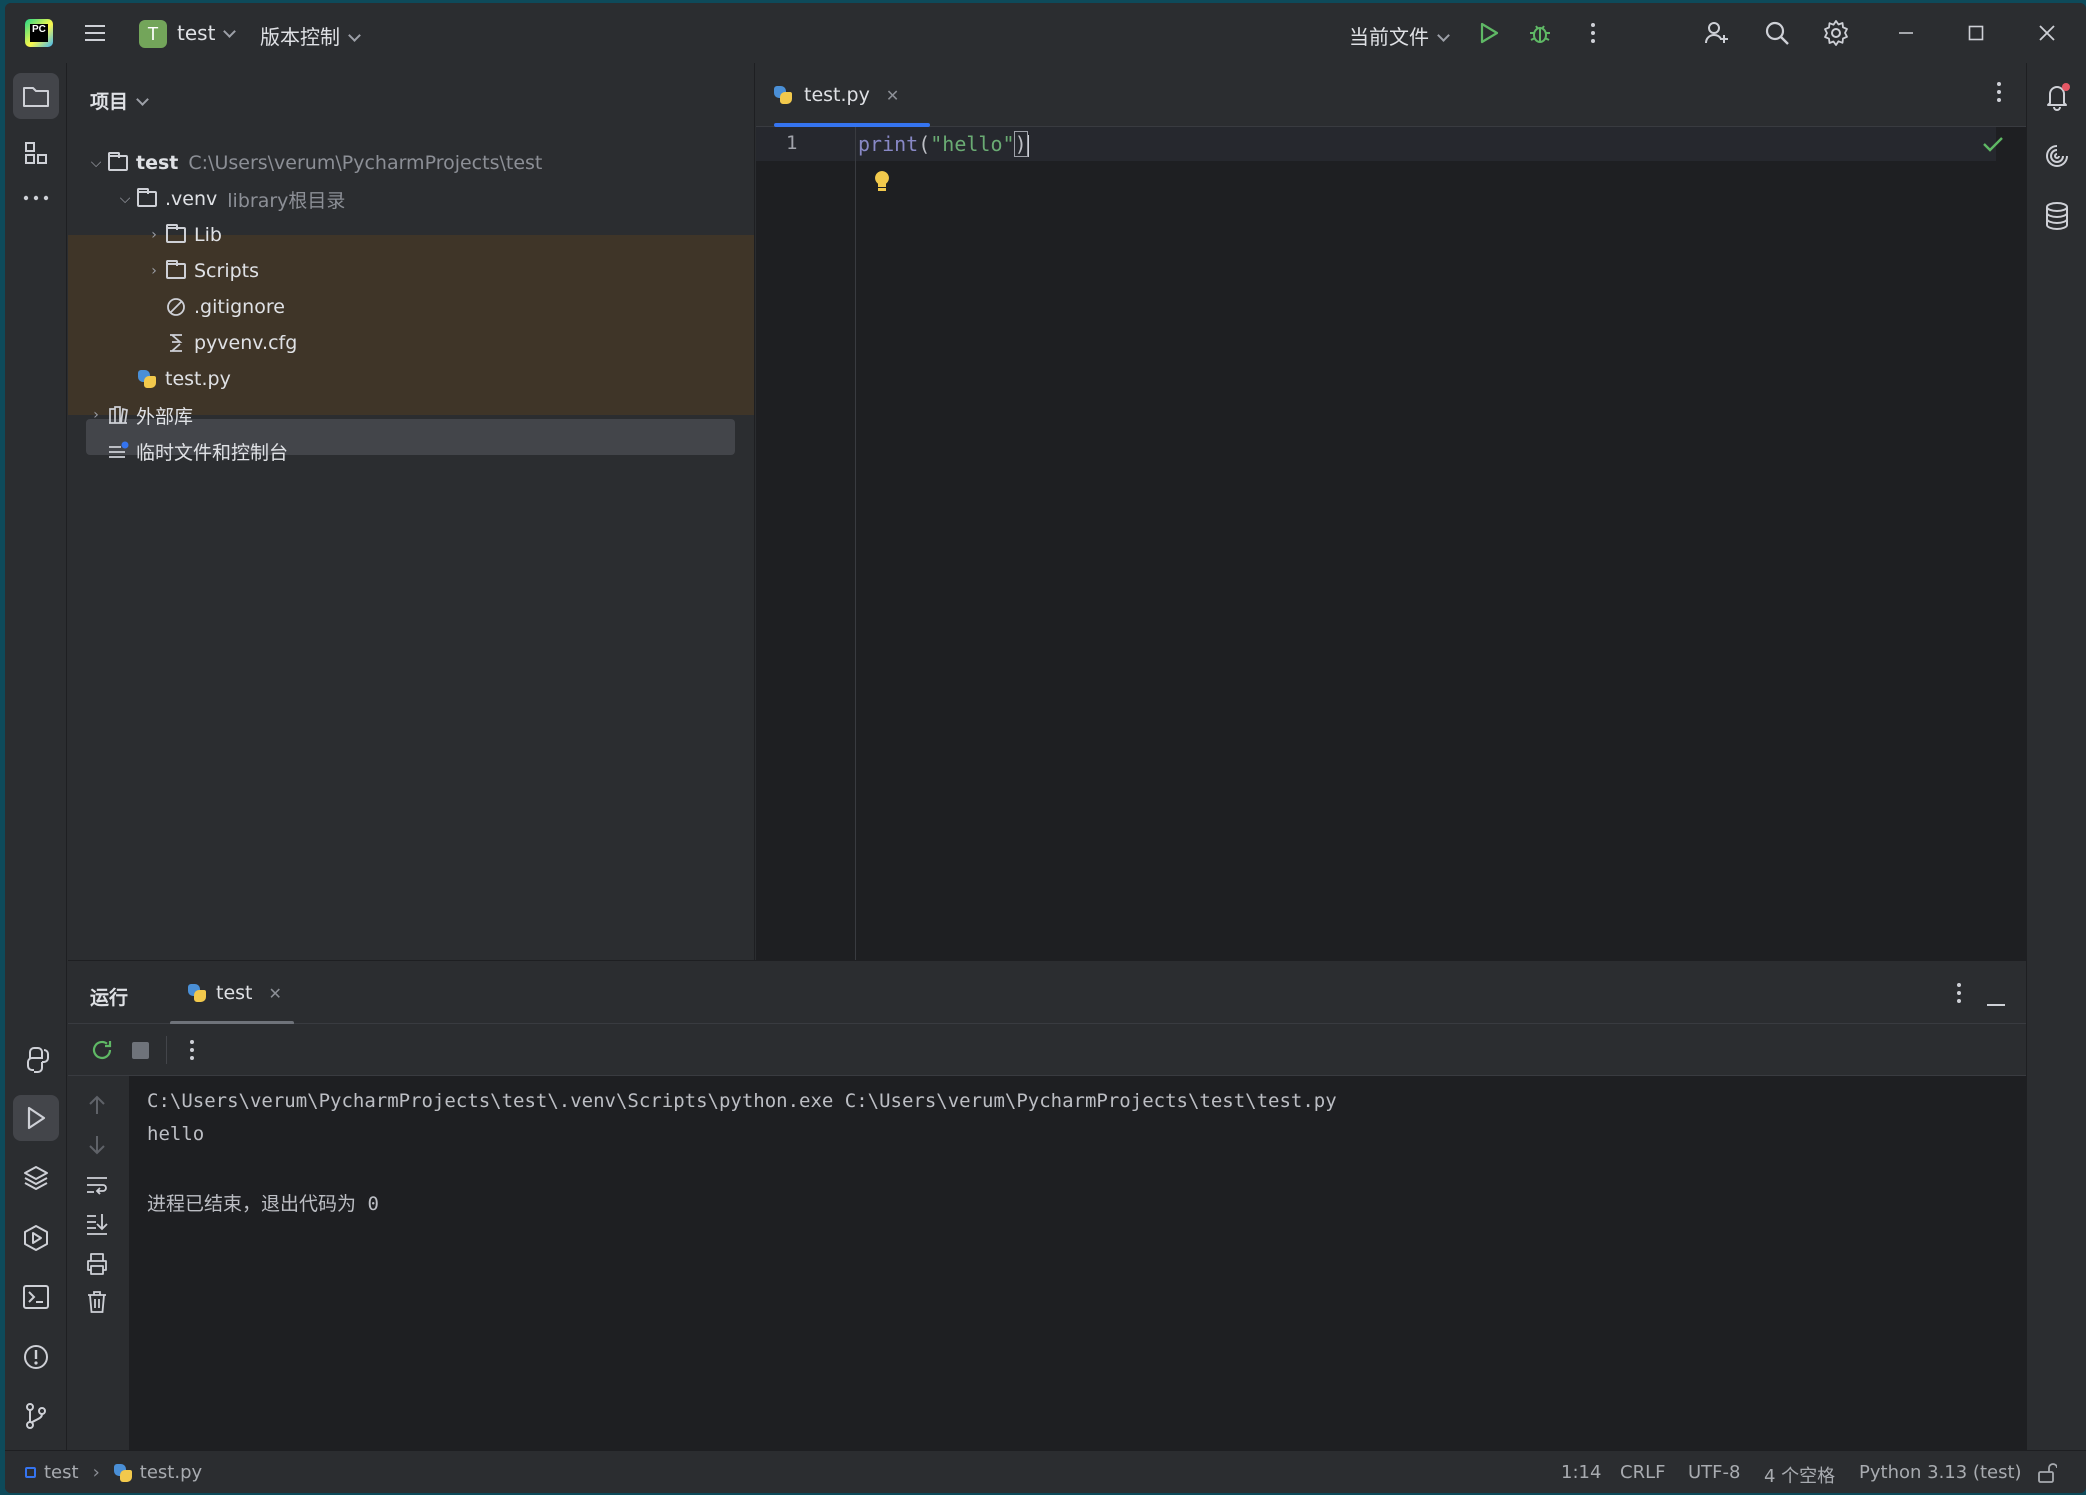 The width and height of the screenshot is (2086, 1495). What do you see at coordinates (97, 1107) in the screenshot?
I see `scroll-up-icon` at bounding box center [97, 1107].